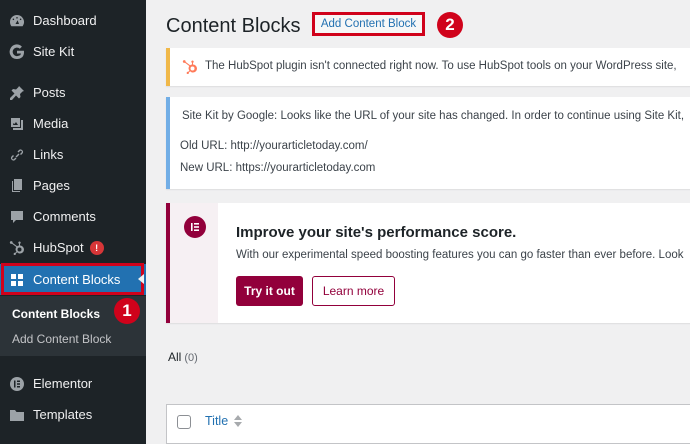  I want to click on folder-icon, so click(17, 415).